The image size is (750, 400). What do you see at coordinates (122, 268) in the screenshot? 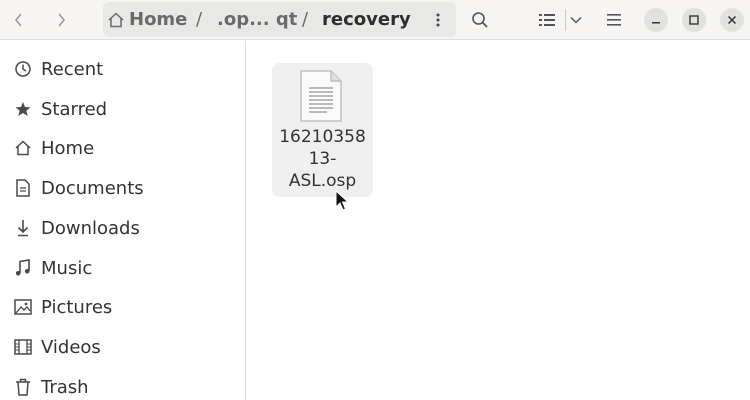
I see `sidebar-item-music: Music` at bounding box center [122, 268].